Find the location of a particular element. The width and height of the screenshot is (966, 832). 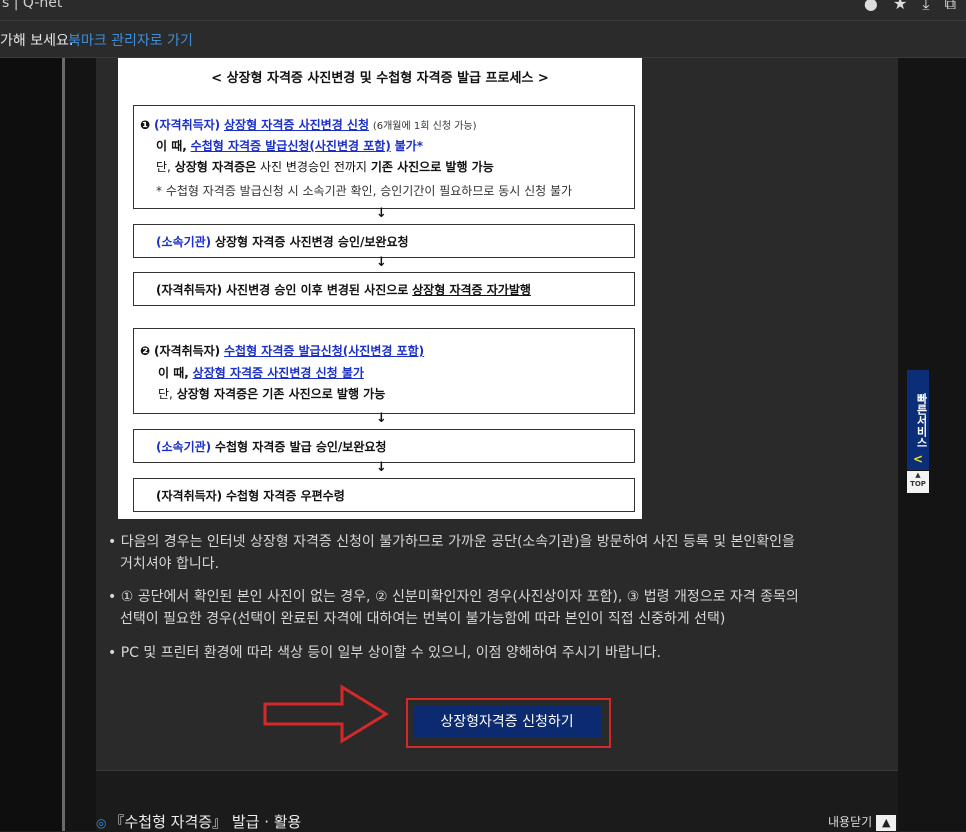

chevron-up-icon: ▲ is located at coordinates (886, 822).